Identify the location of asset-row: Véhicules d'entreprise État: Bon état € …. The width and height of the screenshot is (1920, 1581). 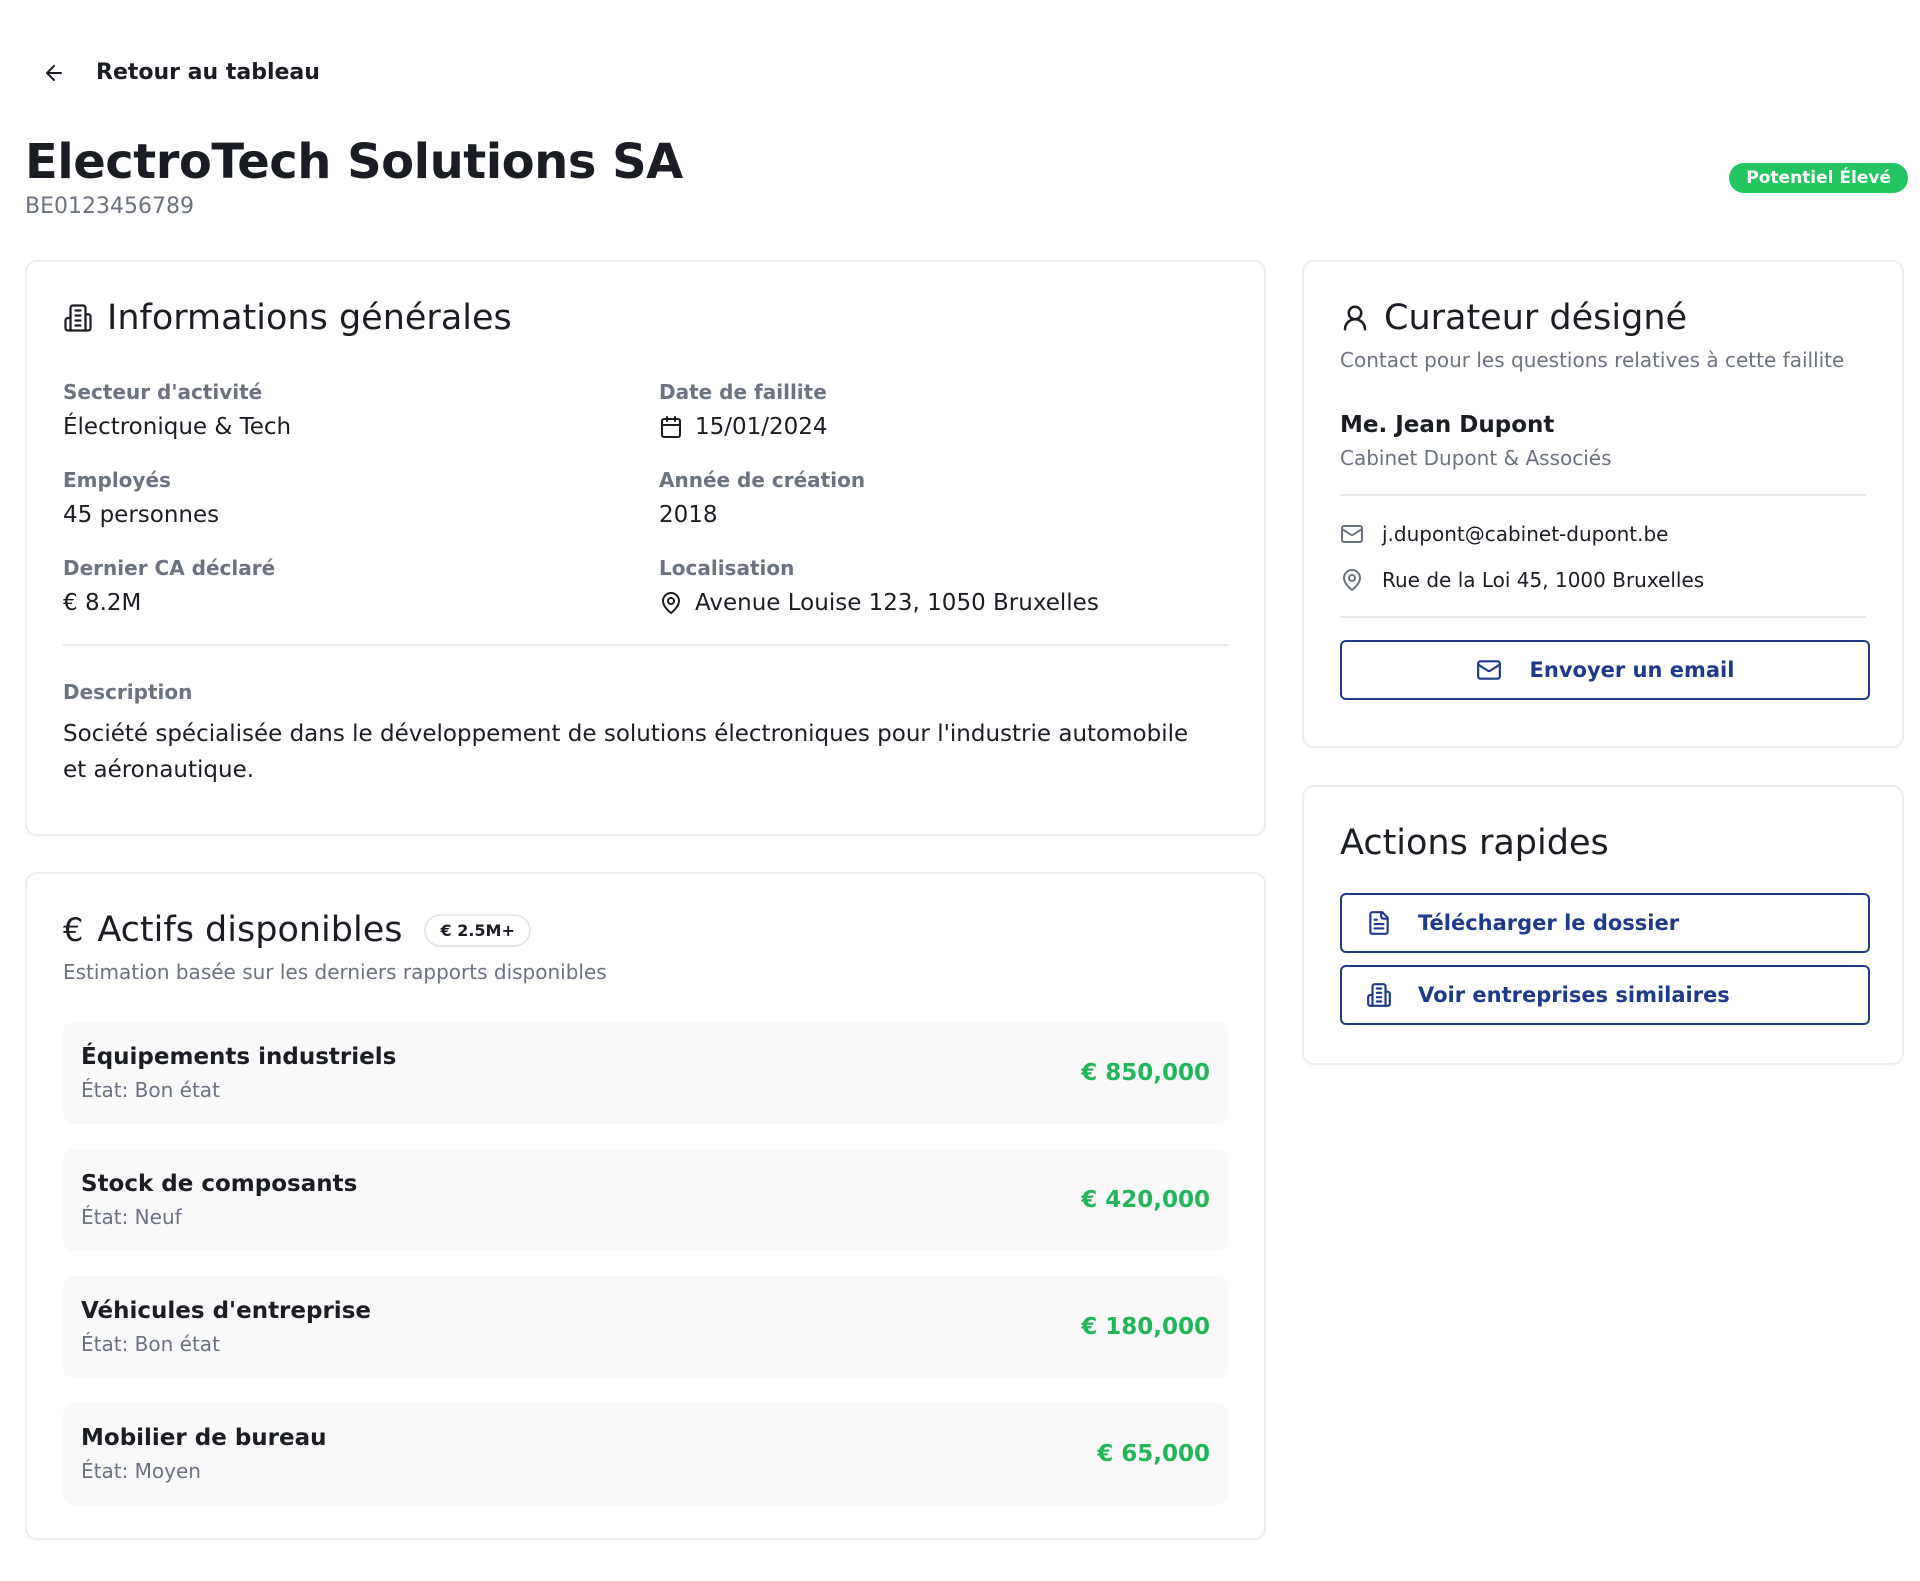
(645, 1327).